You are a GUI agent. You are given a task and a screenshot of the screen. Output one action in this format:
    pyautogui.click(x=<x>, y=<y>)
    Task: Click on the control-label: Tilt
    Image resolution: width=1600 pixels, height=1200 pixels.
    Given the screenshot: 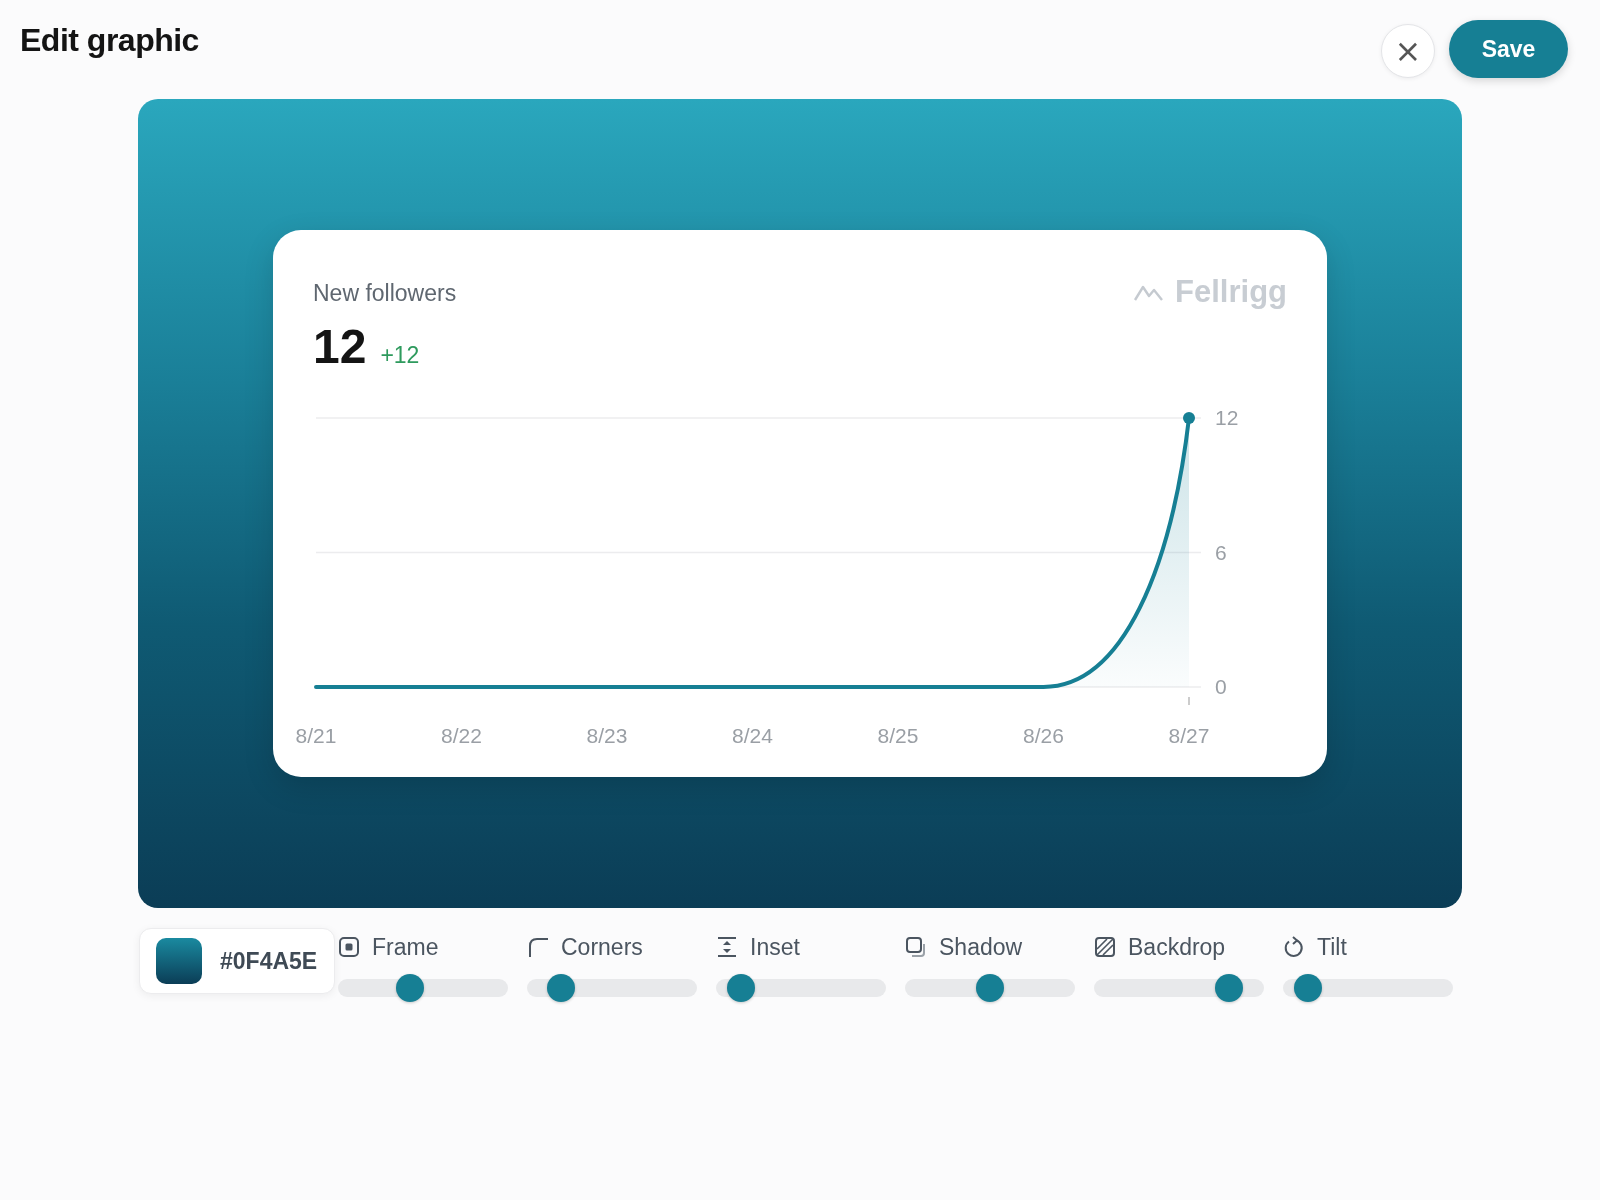 What is the action you would take?
    pyautogui.click(x=1332, y=947)
    